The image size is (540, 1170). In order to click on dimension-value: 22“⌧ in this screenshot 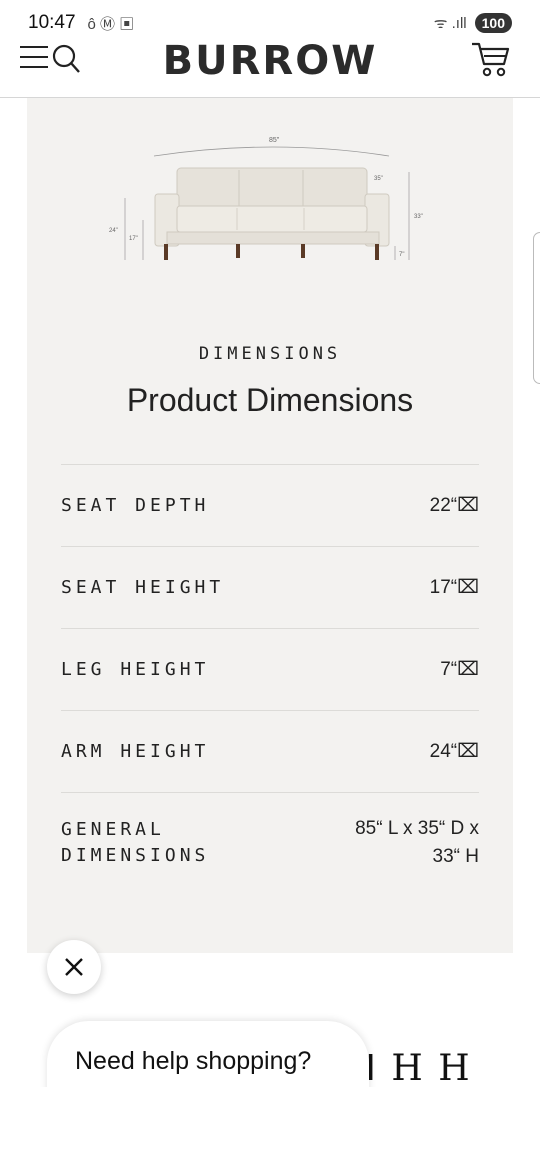, I will do `click(454, 505)`.